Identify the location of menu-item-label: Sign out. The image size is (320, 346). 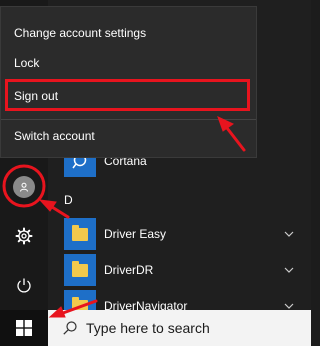
(36, 96).